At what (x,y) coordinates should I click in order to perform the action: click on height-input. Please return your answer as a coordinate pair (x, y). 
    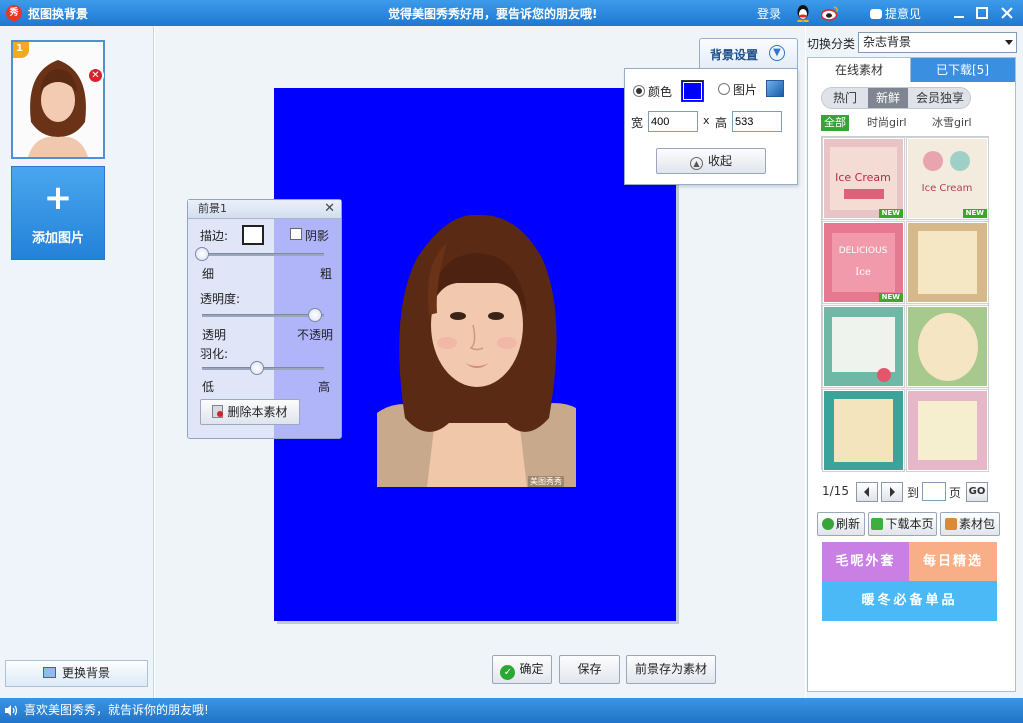
    Looking at the image, I should click on (757, 121).